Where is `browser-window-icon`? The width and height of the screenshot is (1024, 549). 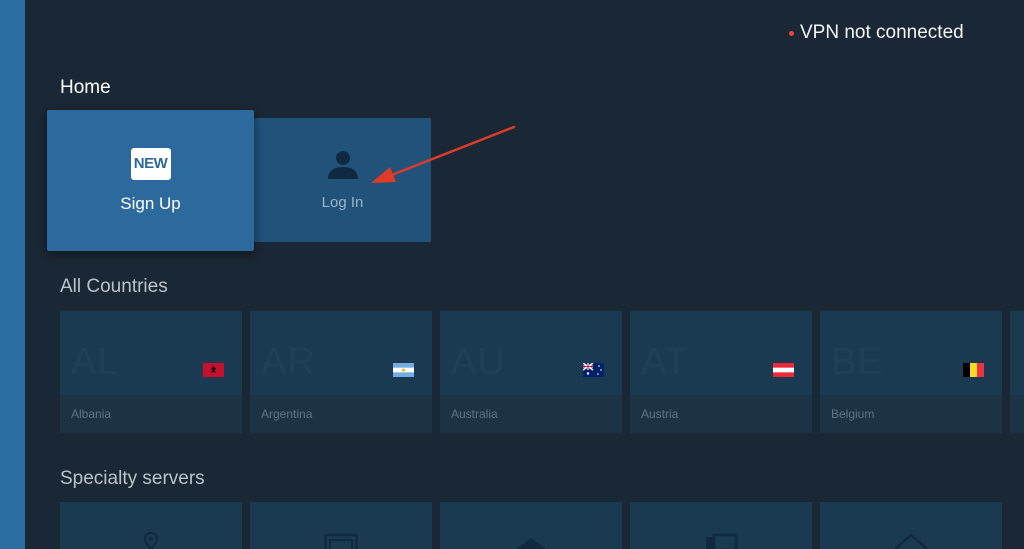 browser-window-icon is located at coordinates (341, 541).